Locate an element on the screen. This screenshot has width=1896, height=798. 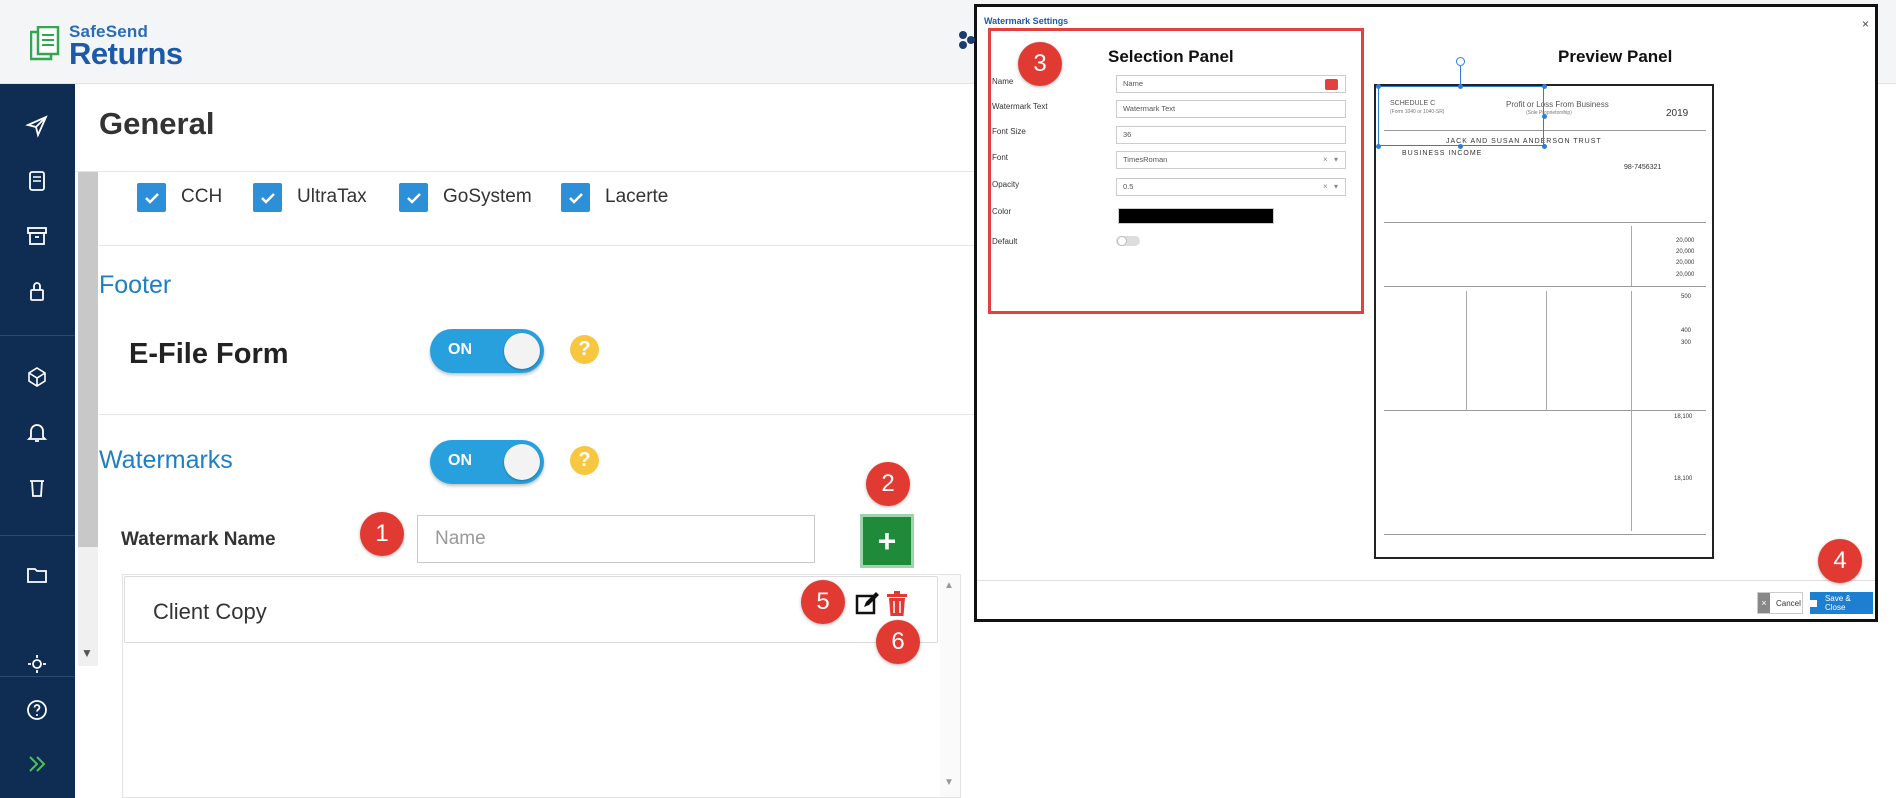
doc-value: 400 is located at coordinates (1686, 331).